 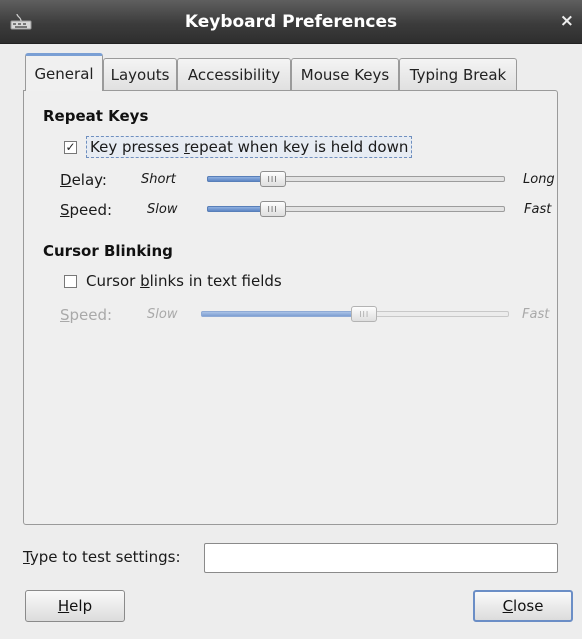 I want to click on blink-speed-slider: III, so click(x=355, y=314).